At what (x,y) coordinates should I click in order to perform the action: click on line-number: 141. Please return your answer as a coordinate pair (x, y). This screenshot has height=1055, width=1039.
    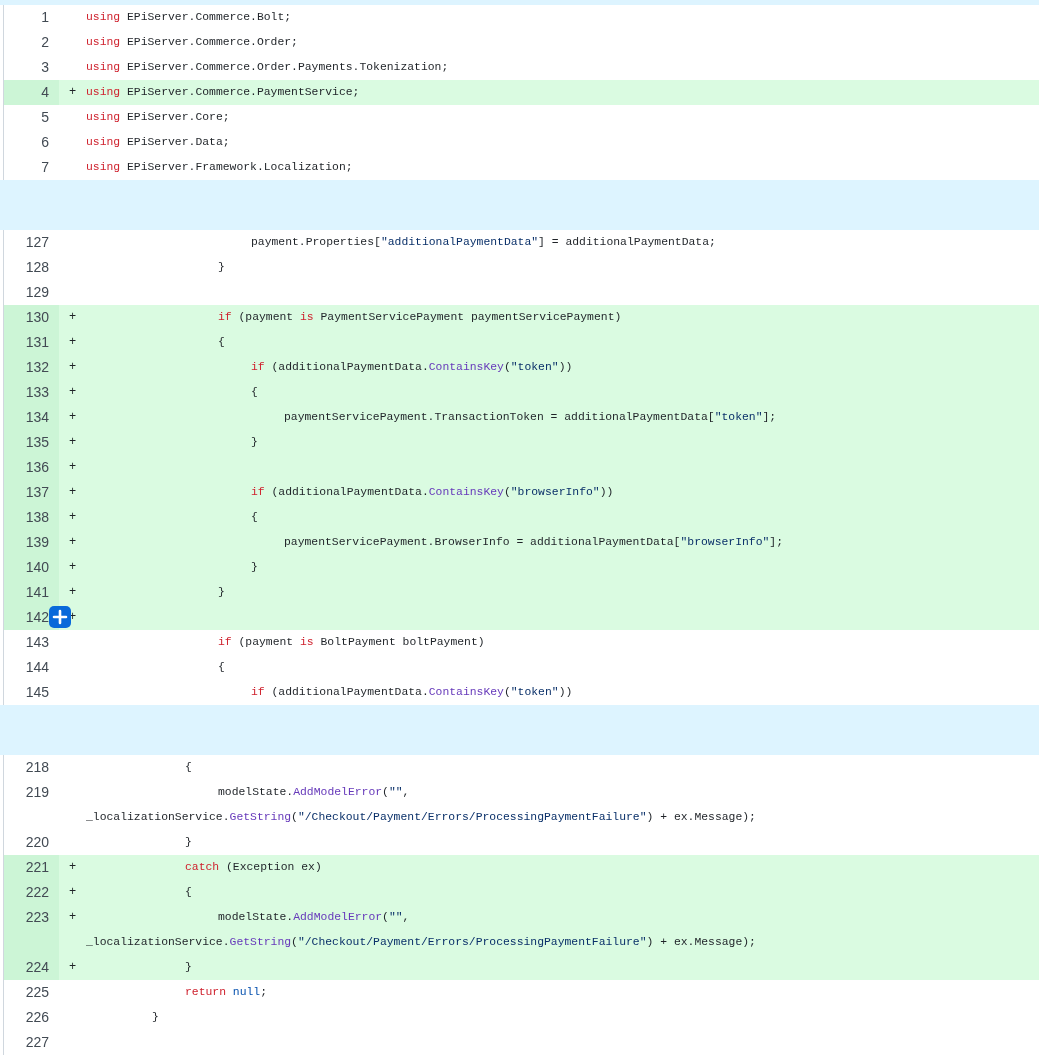
    Looking at the image, I should click on (37, 592).